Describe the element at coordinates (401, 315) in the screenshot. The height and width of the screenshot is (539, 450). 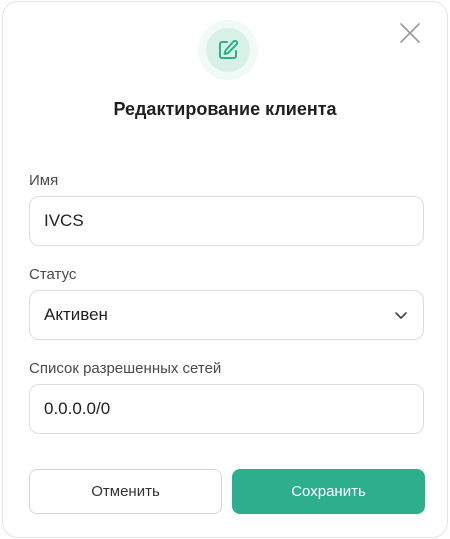
I see `chevron-down-icon` at that location.